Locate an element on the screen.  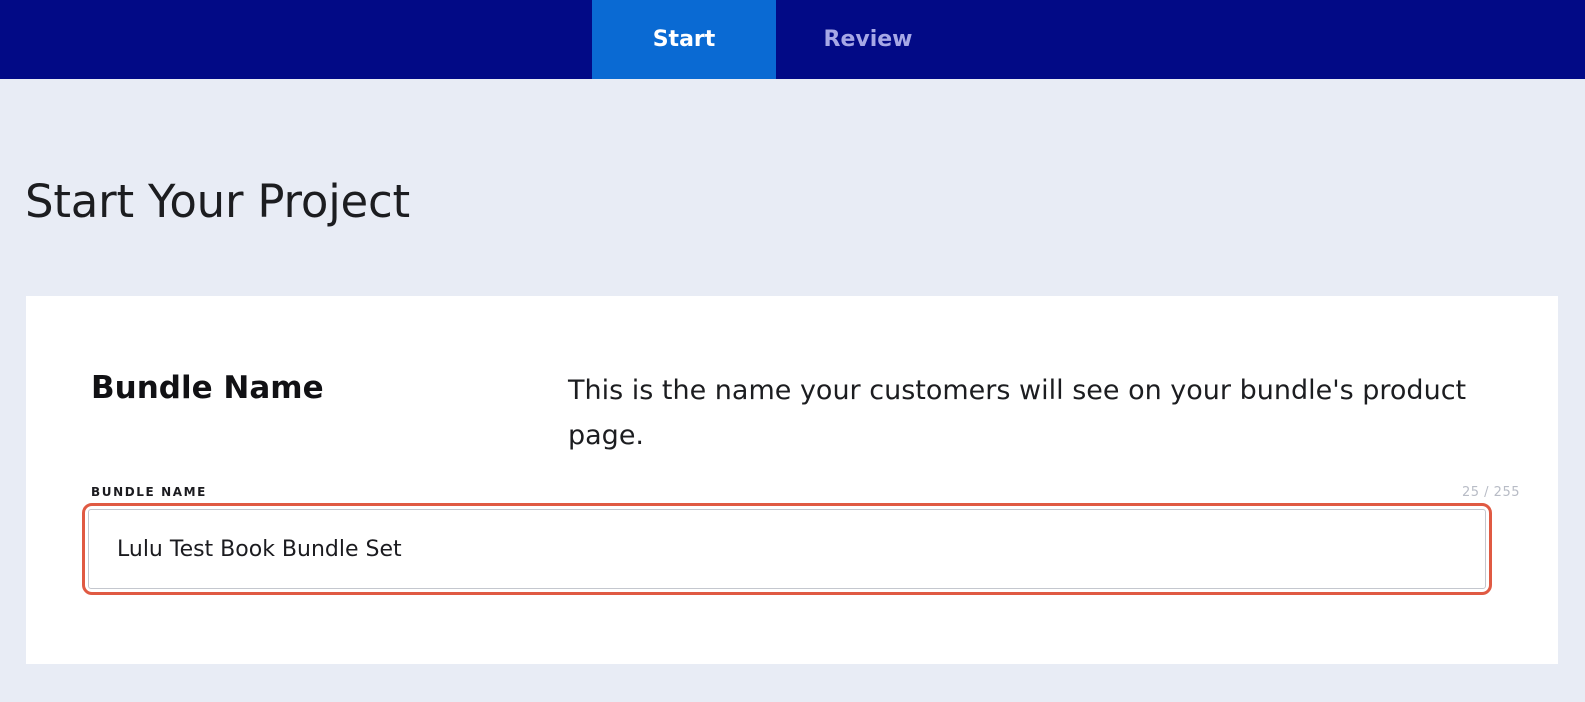
character-count: 25 / 255 is located at coordinates (1491, 492).